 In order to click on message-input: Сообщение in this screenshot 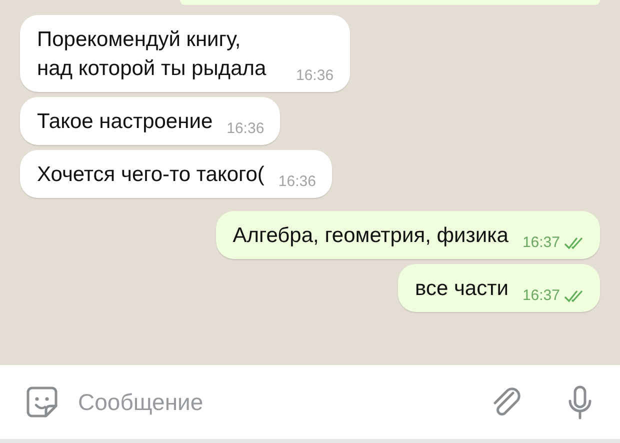, I will do `click(274, 402)`.